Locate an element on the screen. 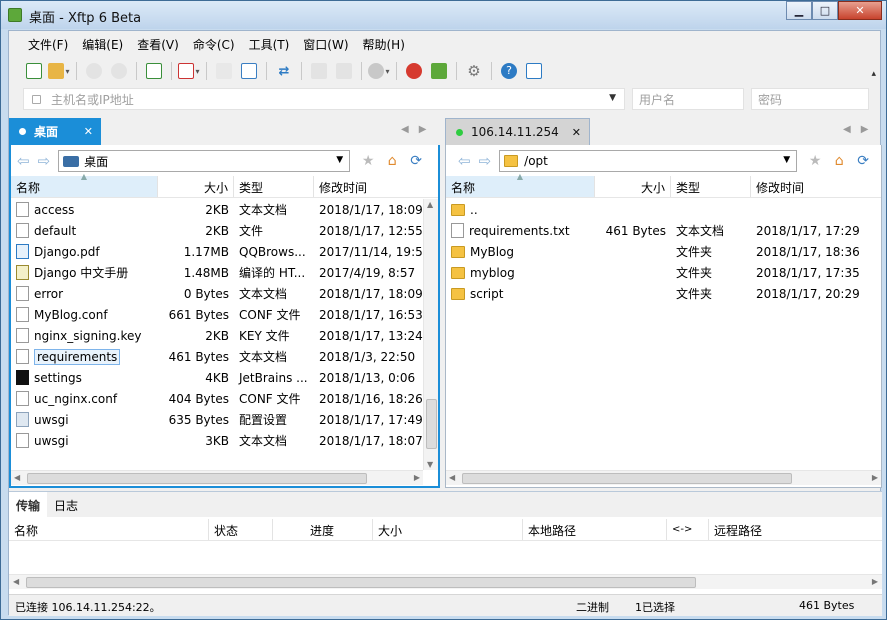 This screenshot has width=887, height=620. connect-icon is located at coordinates (94, 71).